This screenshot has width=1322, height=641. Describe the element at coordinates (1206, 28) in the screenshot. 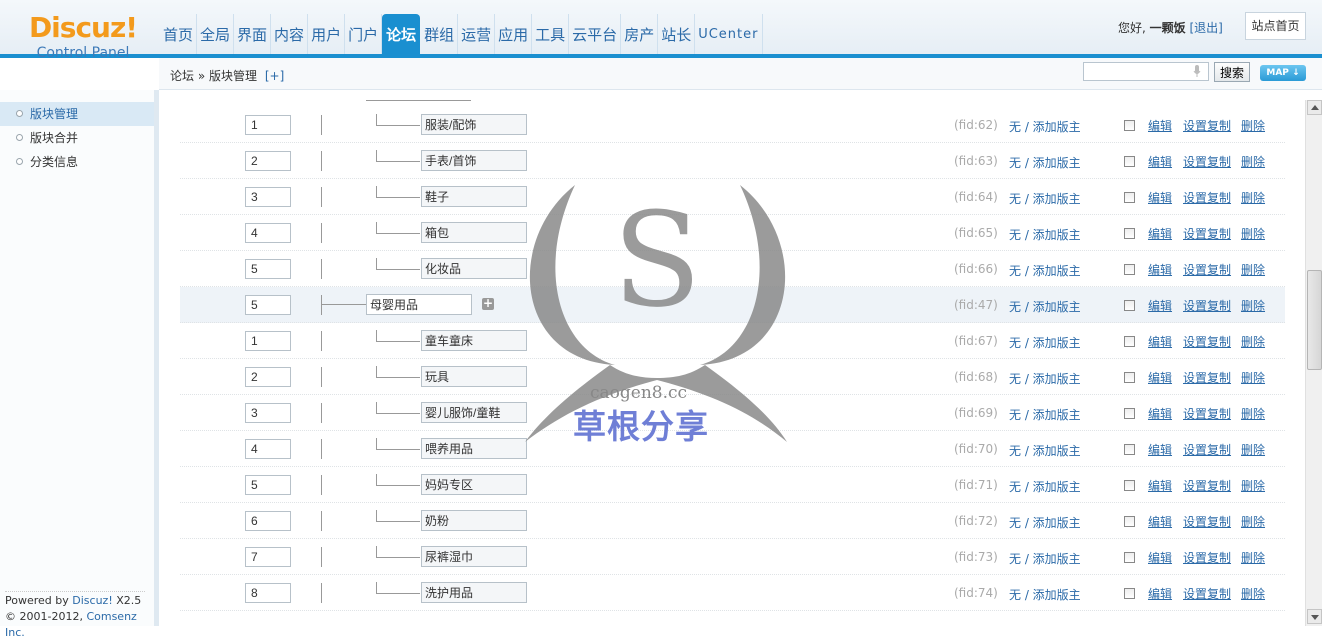

I see `logout-link: [退出]` at that location.